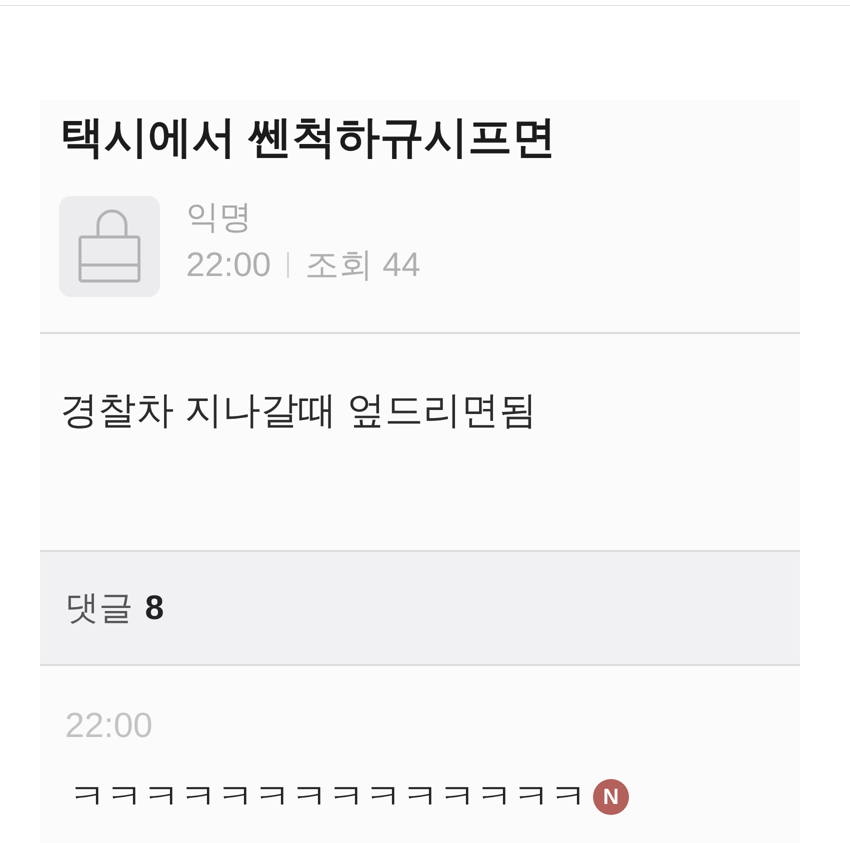  I want to click on post-time: 22:00, so click(229, 265).